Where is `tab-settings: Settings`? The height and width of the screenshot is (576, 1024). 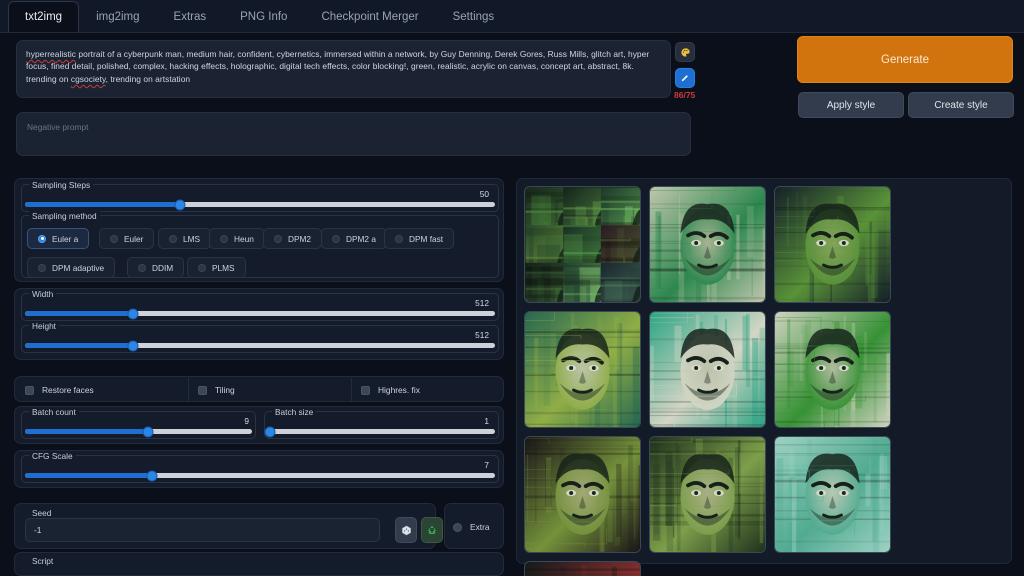
tab-settings: Settings is located at coordinates (474, 16).